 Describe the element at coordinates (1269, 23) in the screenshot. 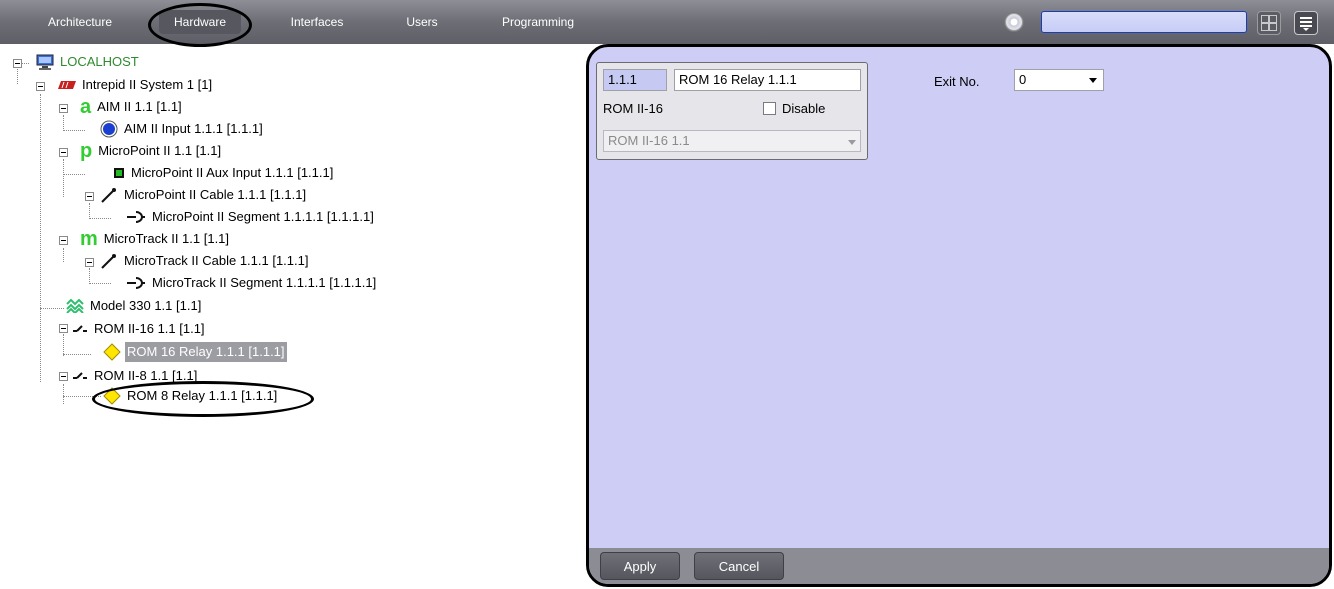

I see `grid-view-icon` at that location.